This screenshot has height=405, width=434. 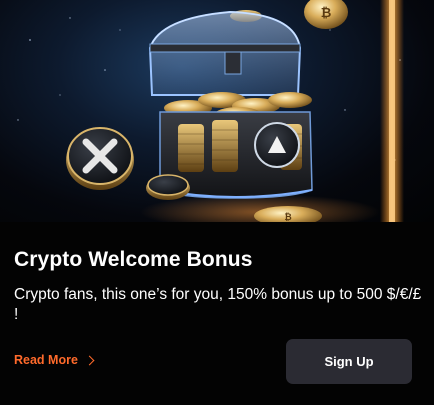 What do you see at coordinates (89, 360) in the screenshot?
I see `chevron-right-icon` at bounding box center [89, 360].